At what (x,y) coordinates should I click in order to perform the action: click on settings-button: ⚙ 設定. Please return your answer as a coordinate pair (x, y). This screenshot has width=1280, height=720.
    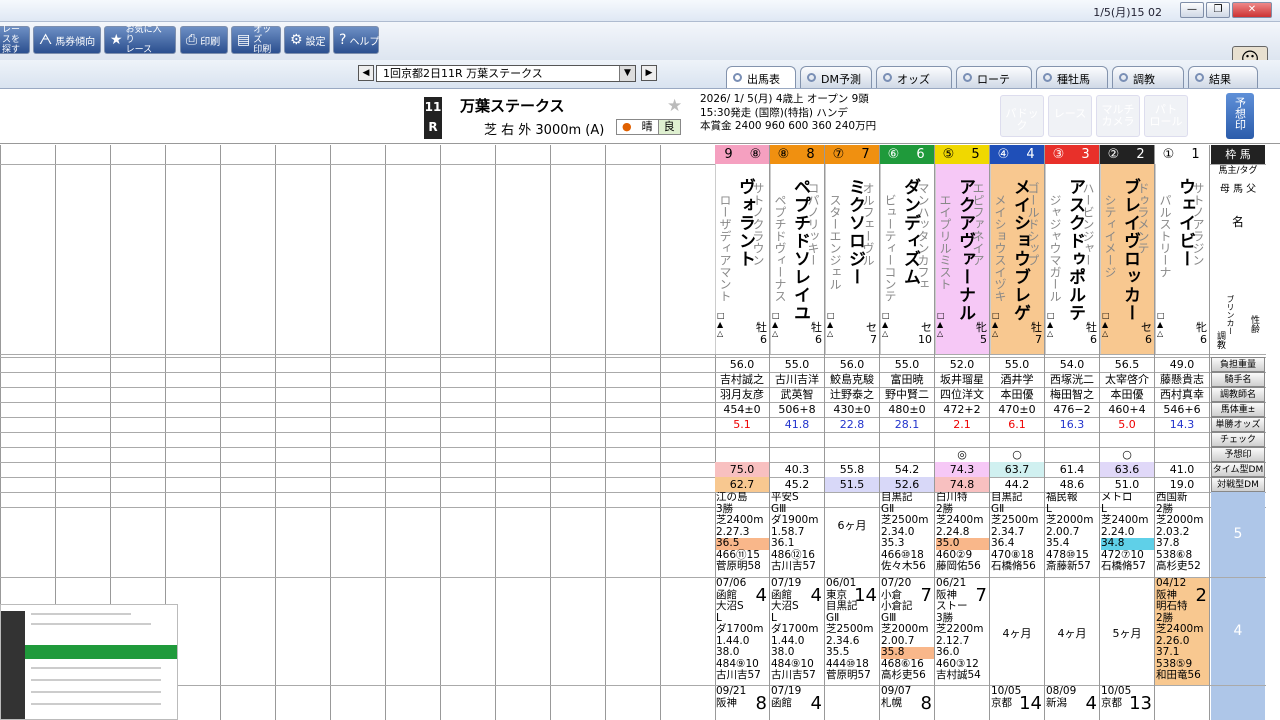
    Looking at the image, I should click on (307, 40).